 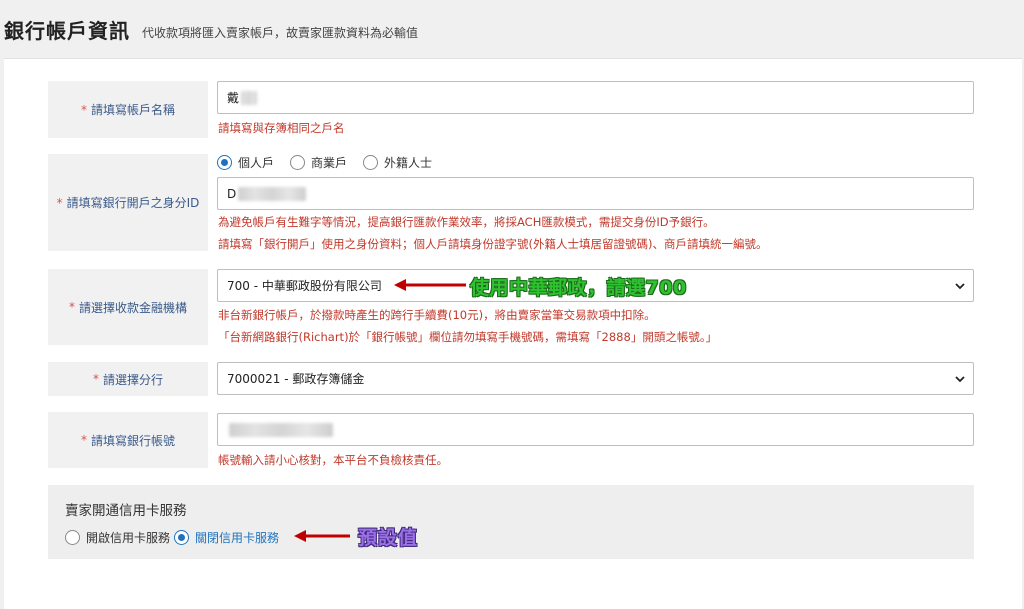 I want to click on account-name-input: 戴, so click(x=595, y=97).